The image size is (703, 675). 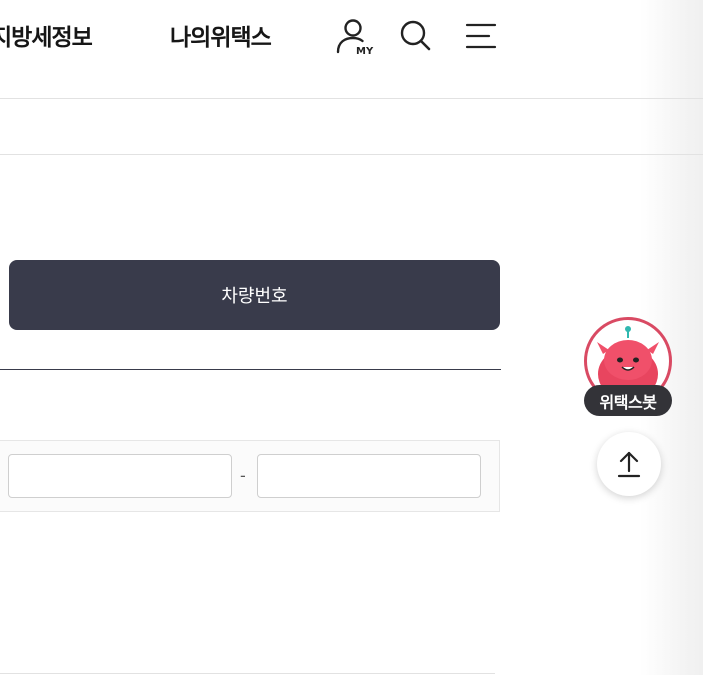 What do you see at coordinates (351, 98) in the screenshot?
I see `header-divider` at bounding box center [351, 98].